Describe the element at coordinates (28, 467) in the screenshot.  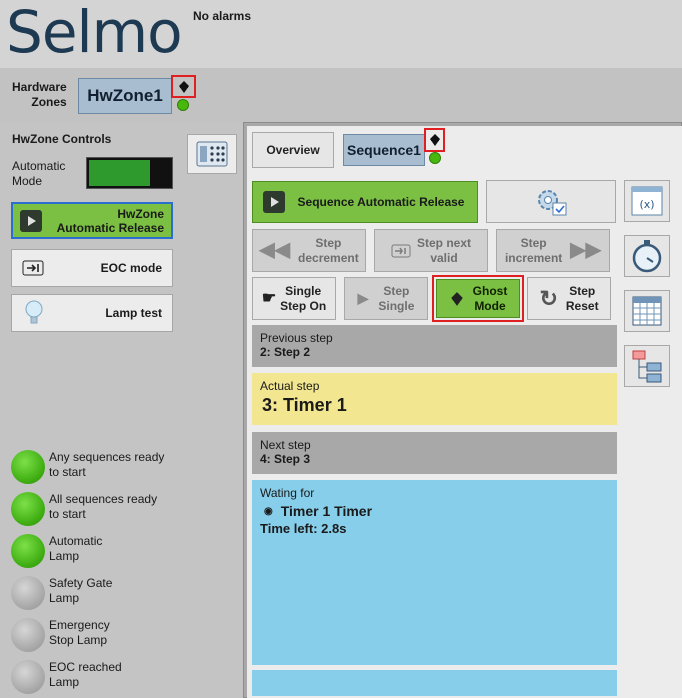
I see `lamp-any-sequences-ready` at that location.